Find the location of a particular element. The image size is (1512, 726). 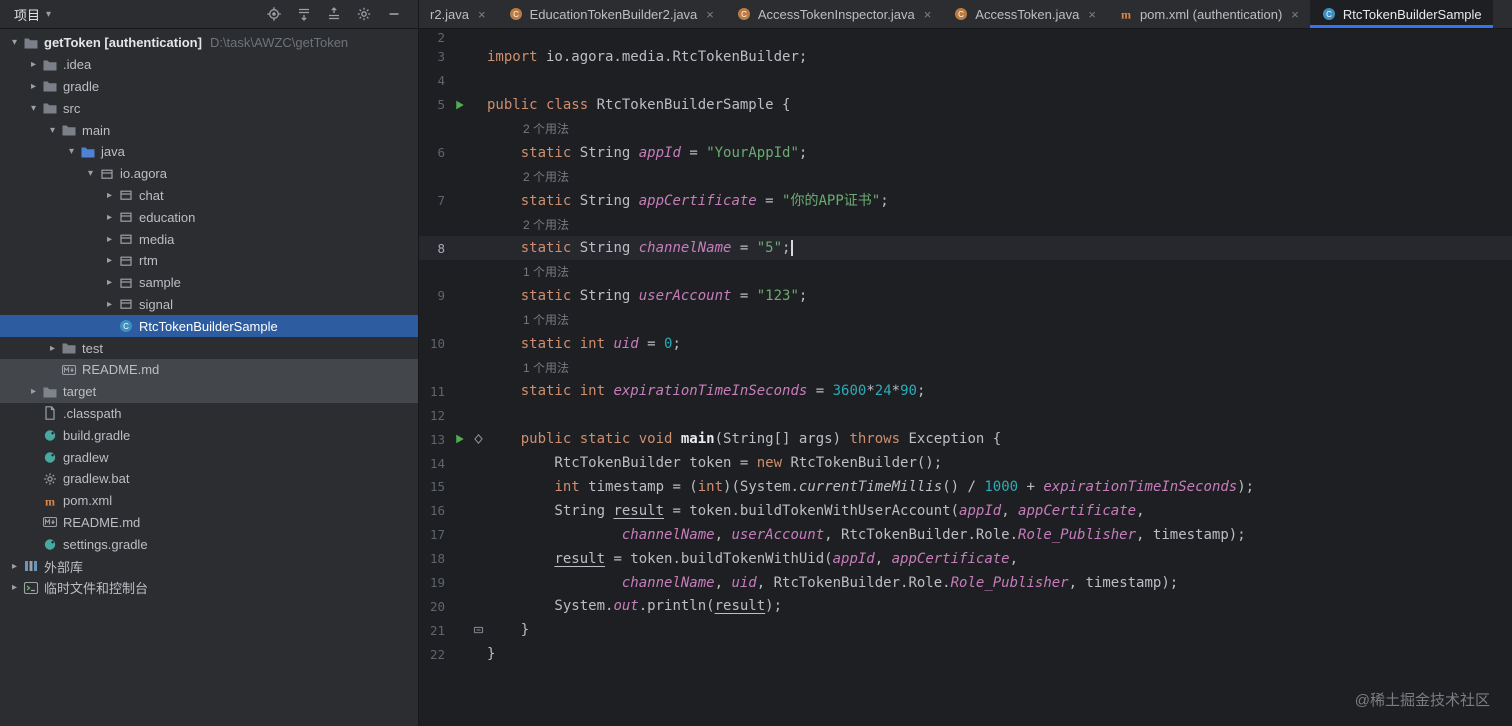

editor-gutter: 22 is located at coordinates (452, 654).